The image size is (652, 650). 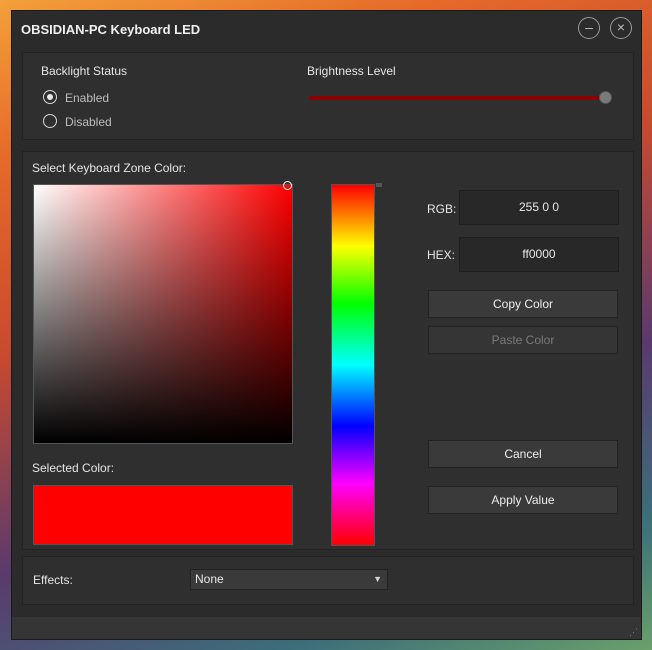 What do you see at coordinates (53, 580) in the screenshot?
I see `effects-label: Effects:` at bounding box center [53, 580].